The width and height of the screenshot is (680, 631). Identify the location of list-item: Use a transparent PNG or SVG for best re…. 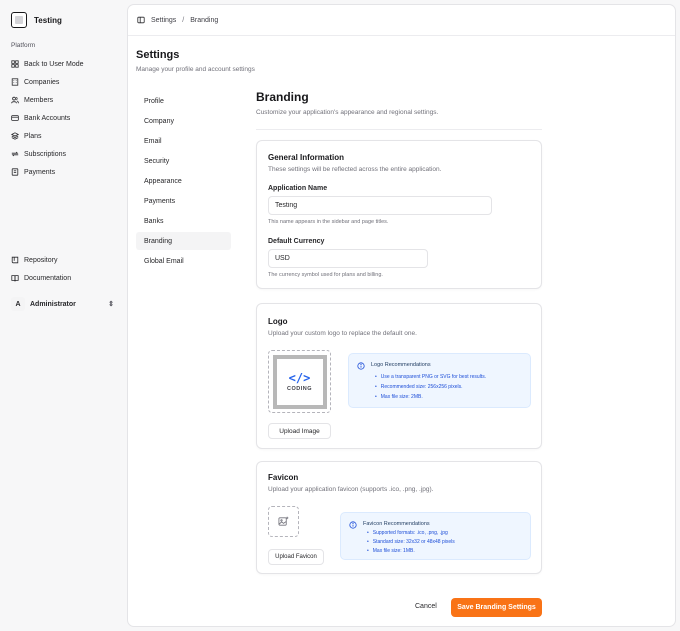
(448, 377).